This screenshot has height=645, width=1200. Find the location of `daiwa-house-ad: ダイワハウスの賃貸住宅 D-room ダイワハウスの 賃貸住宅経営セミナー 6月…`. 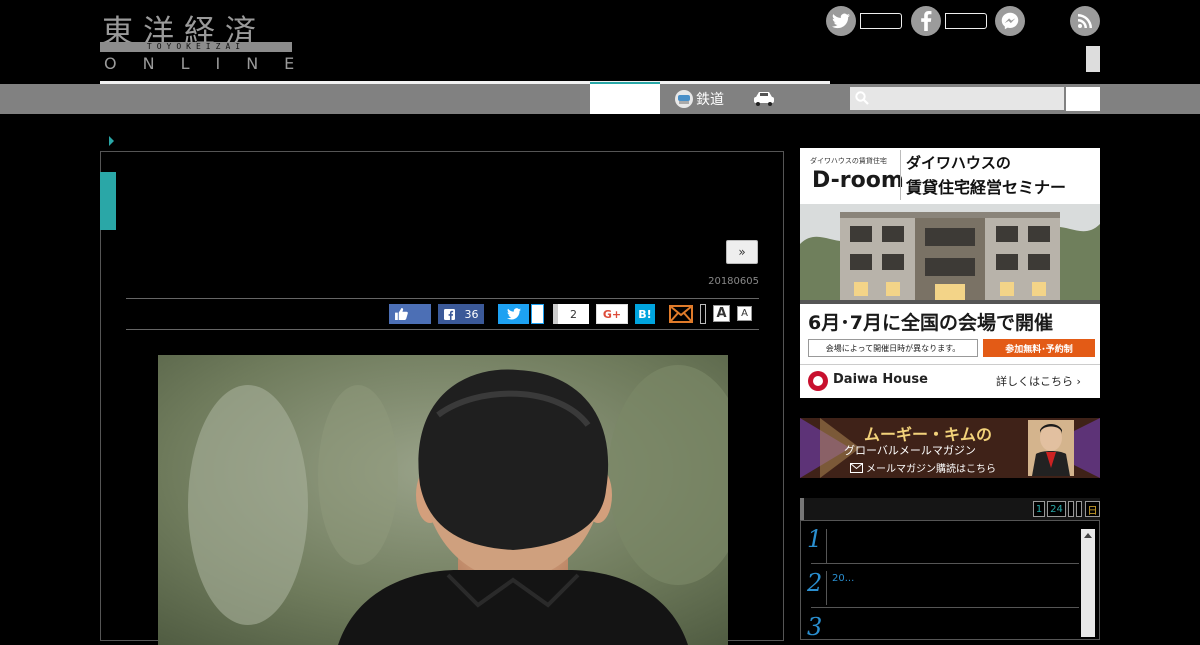

daiwa-house-ad: ダイワハウスの賃貸住宅 D-room ダイワハウスの 賃貸住宅経営セミナー 6月… is located at coordinates (950, 273).